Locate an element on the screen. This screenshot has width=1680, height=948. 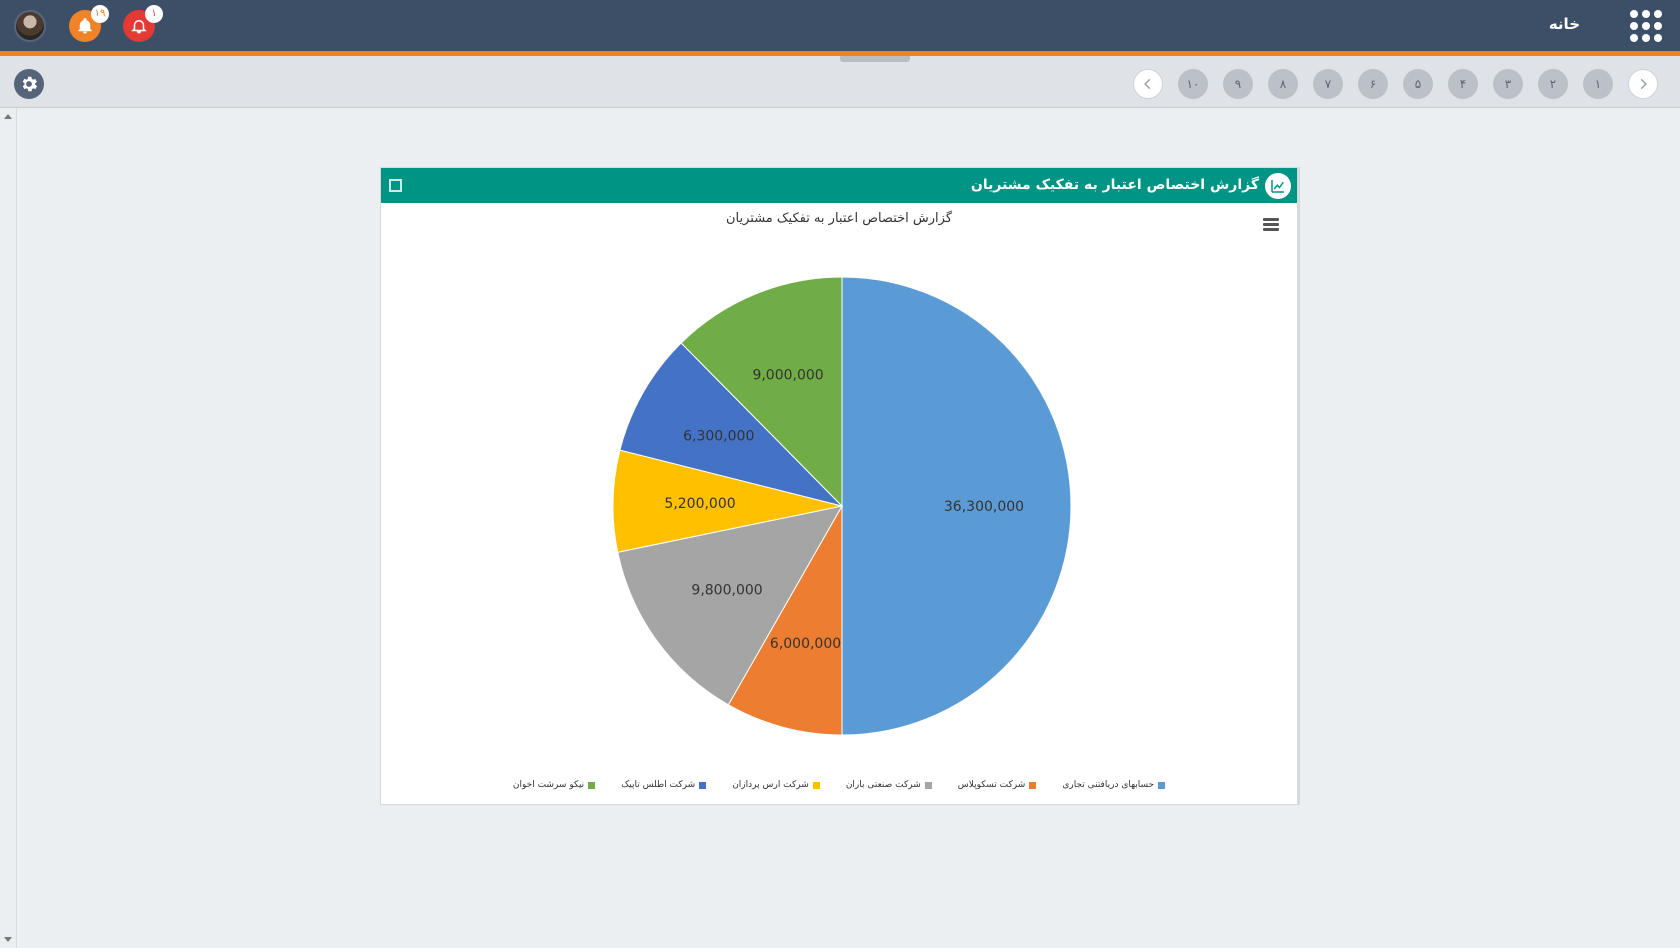
legend-item-3: شرکت صنعتی باران is located at coordinates (889, 785).